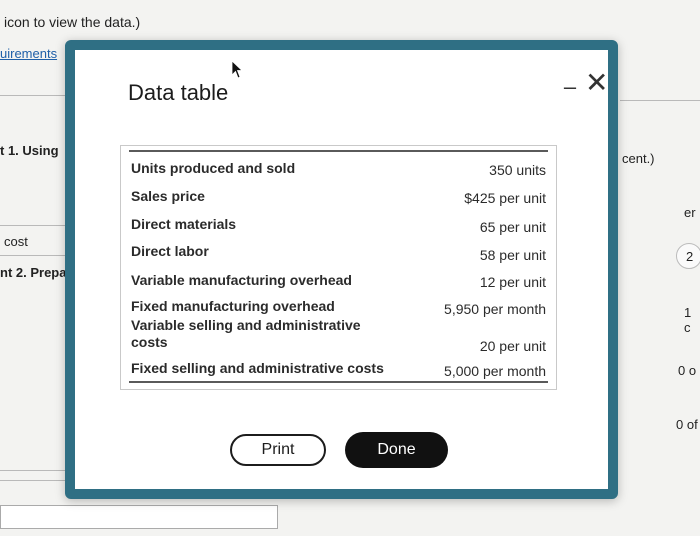 Image resolution: width=700 pixels, height=536 pixels. Describe the element at coordinates (139, 517) in the screenshot. I see `answer-input-field` at that location.